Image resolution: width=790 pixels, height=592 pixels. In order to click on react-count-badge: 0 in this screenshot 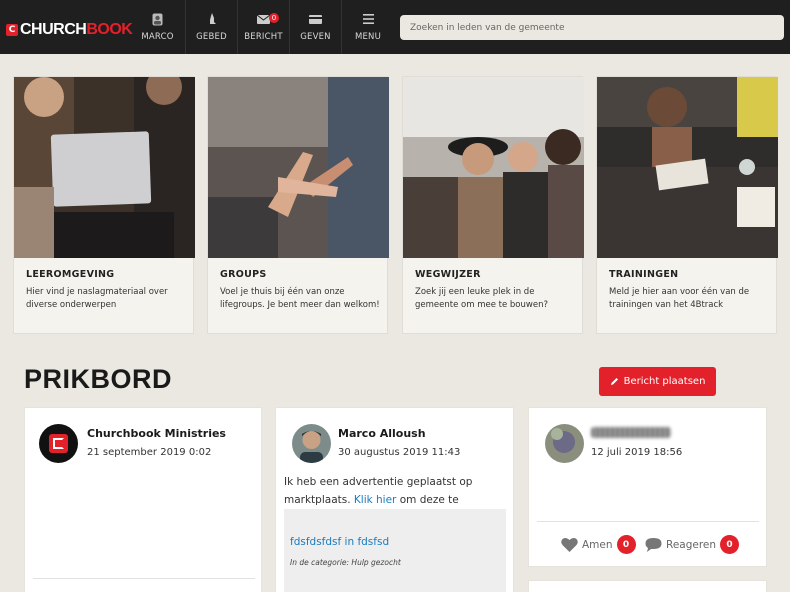, I will do `click(730, 544)`.